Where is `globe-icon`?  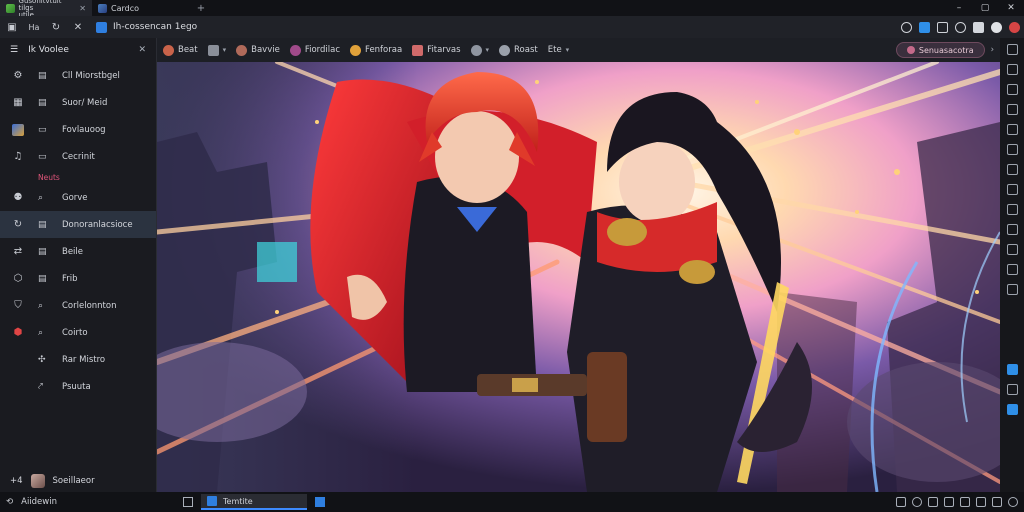
globe-icon is located at coordinates (476, 50).